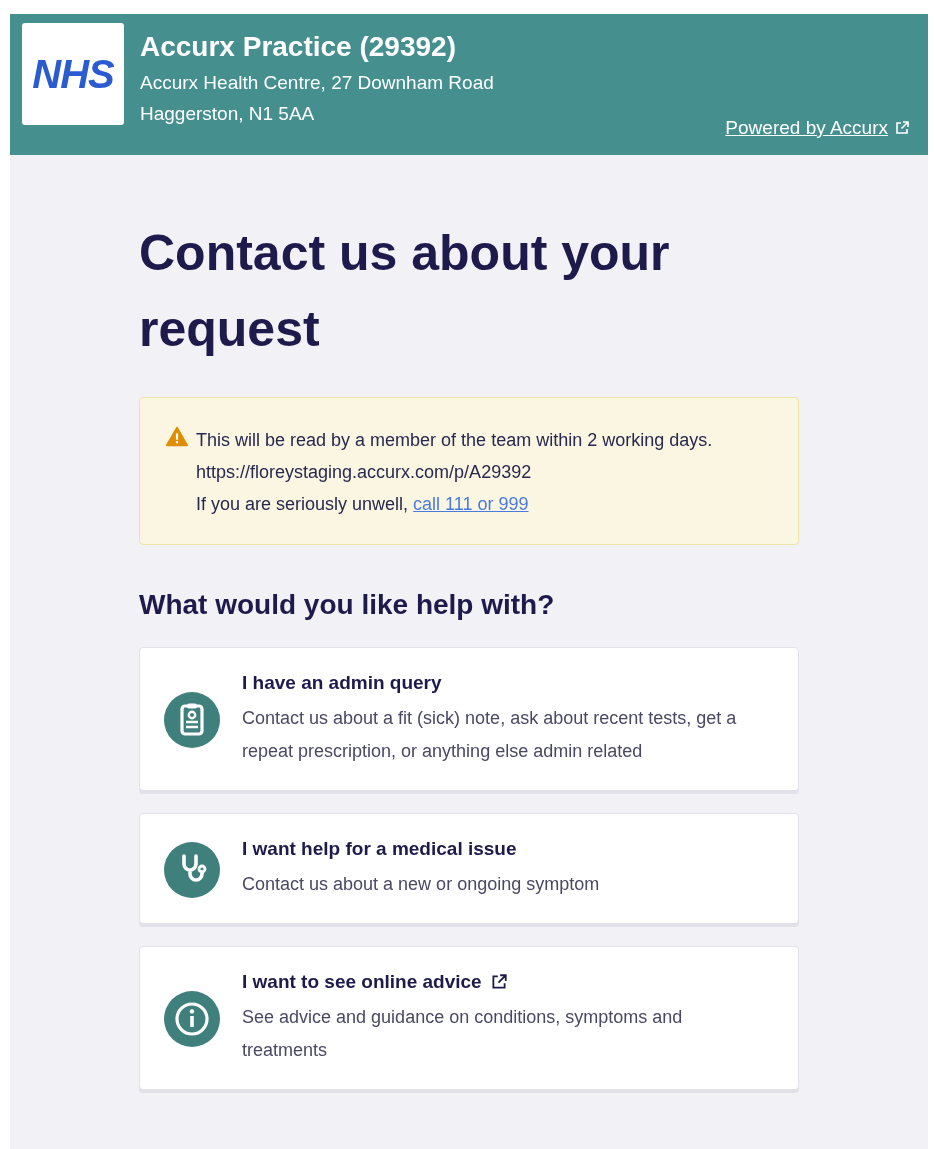 This screenshot has height=1149, width=938. What do you see at coordinates (192, 869) in the screenshot?
I see `stethoscope-icon` at bounding box center [192, 869].